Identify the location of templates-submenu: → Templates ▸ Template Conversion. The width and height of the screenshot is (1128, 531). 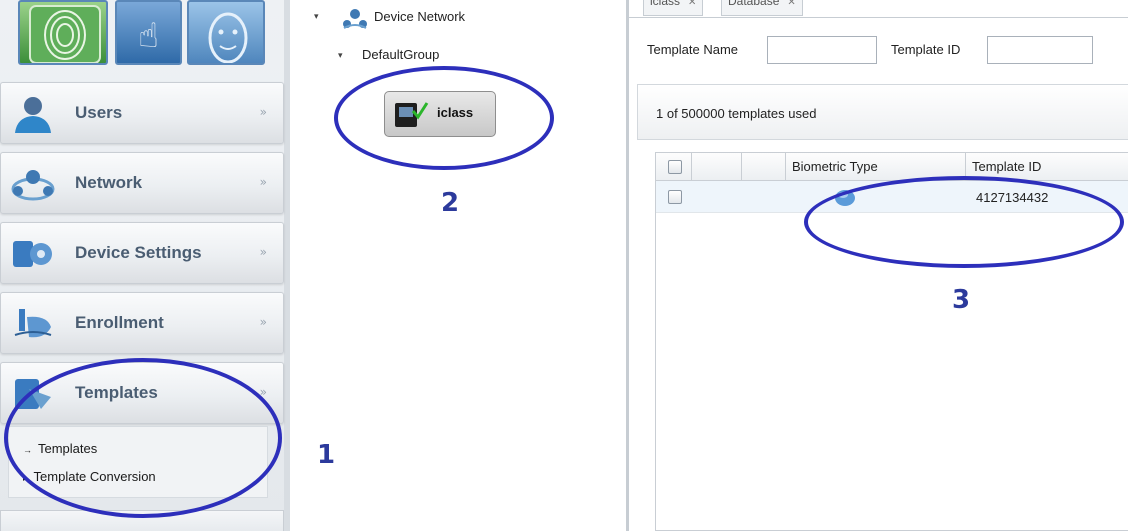
(138, 462).